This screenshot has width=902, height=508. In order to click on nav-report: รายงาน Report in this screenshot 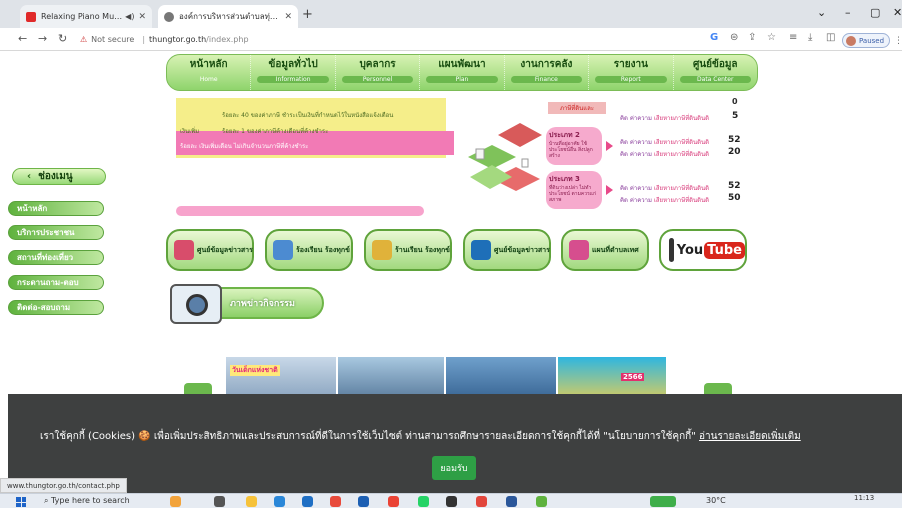, I will do `click(631, 72)`.